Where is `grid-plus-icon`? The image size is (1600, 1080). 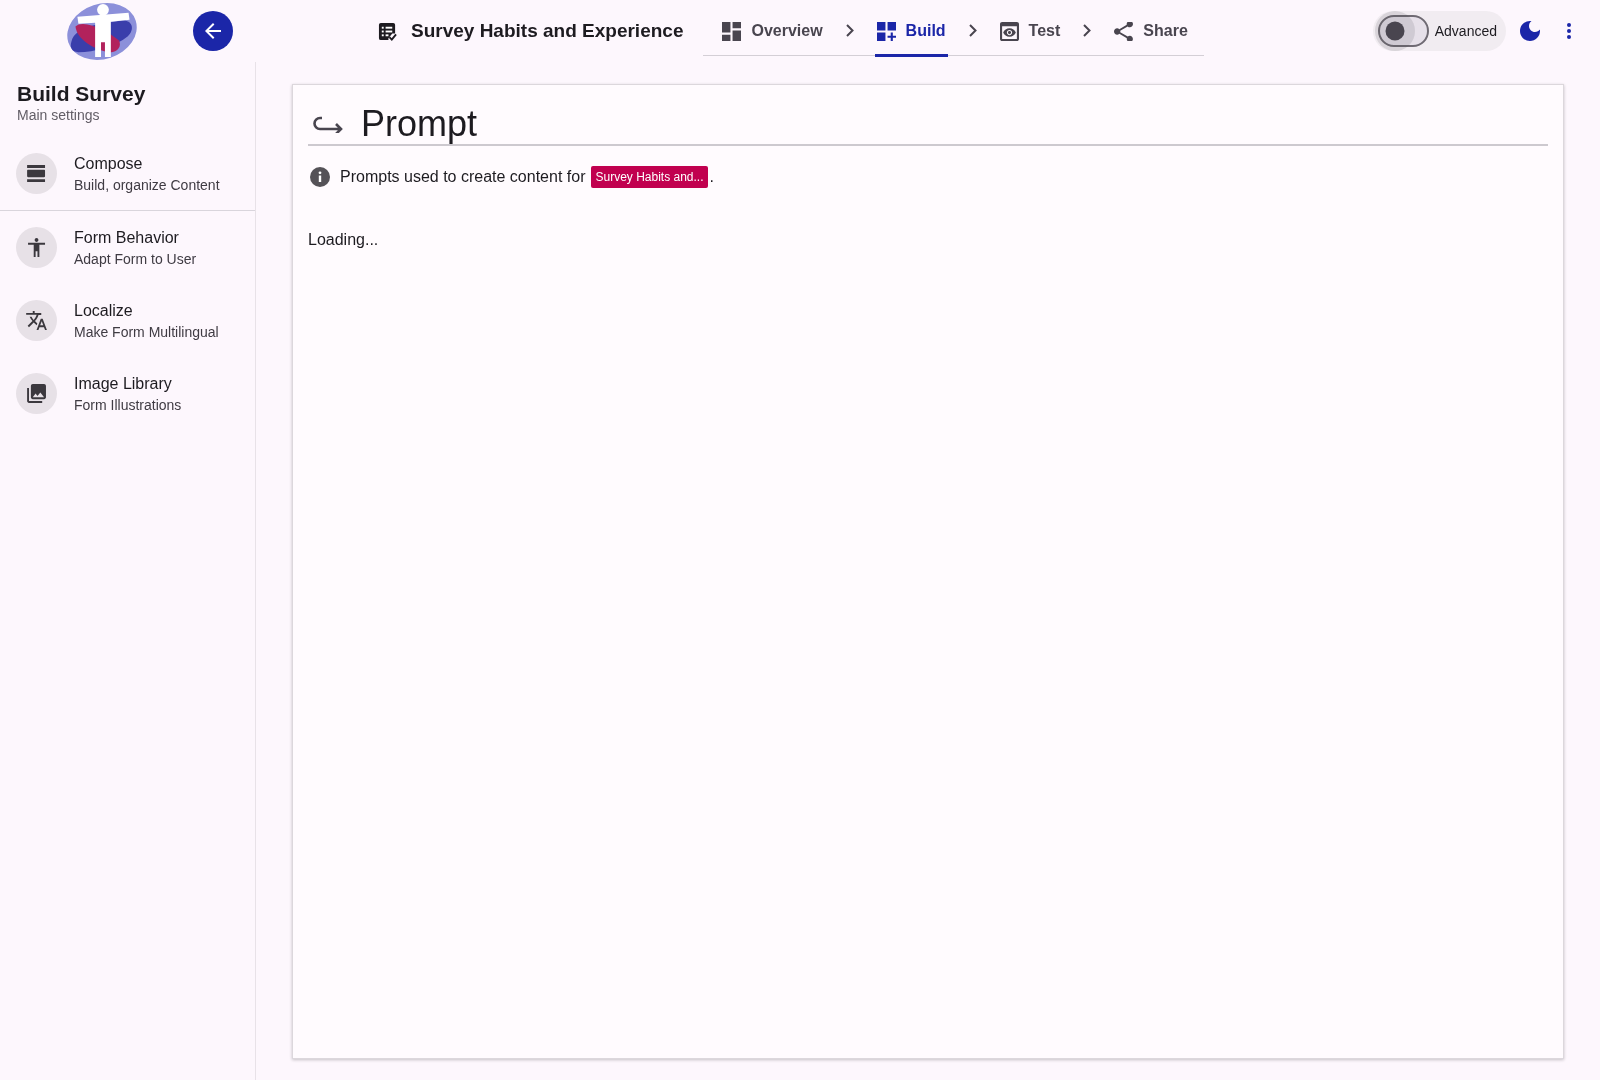
grid-plus-icon is located at coordinates (886, 31).